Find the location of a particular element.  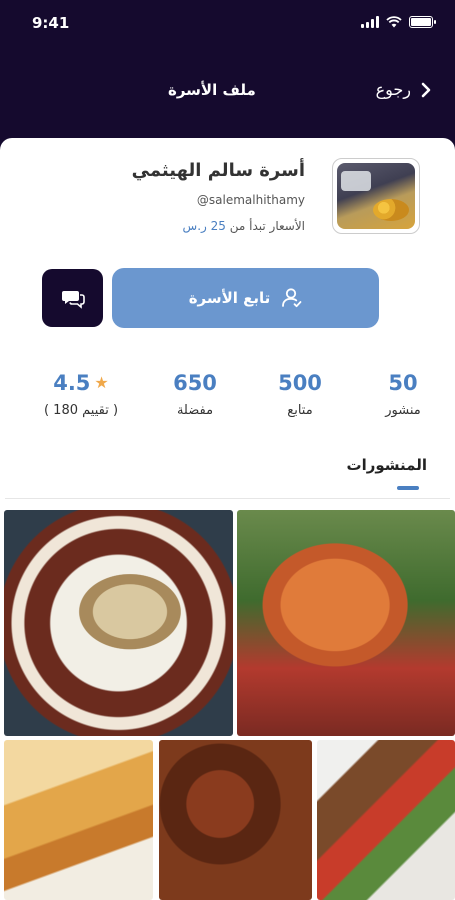

stat-favorites: 650 مفضلة is located at coordinates (195, 394).